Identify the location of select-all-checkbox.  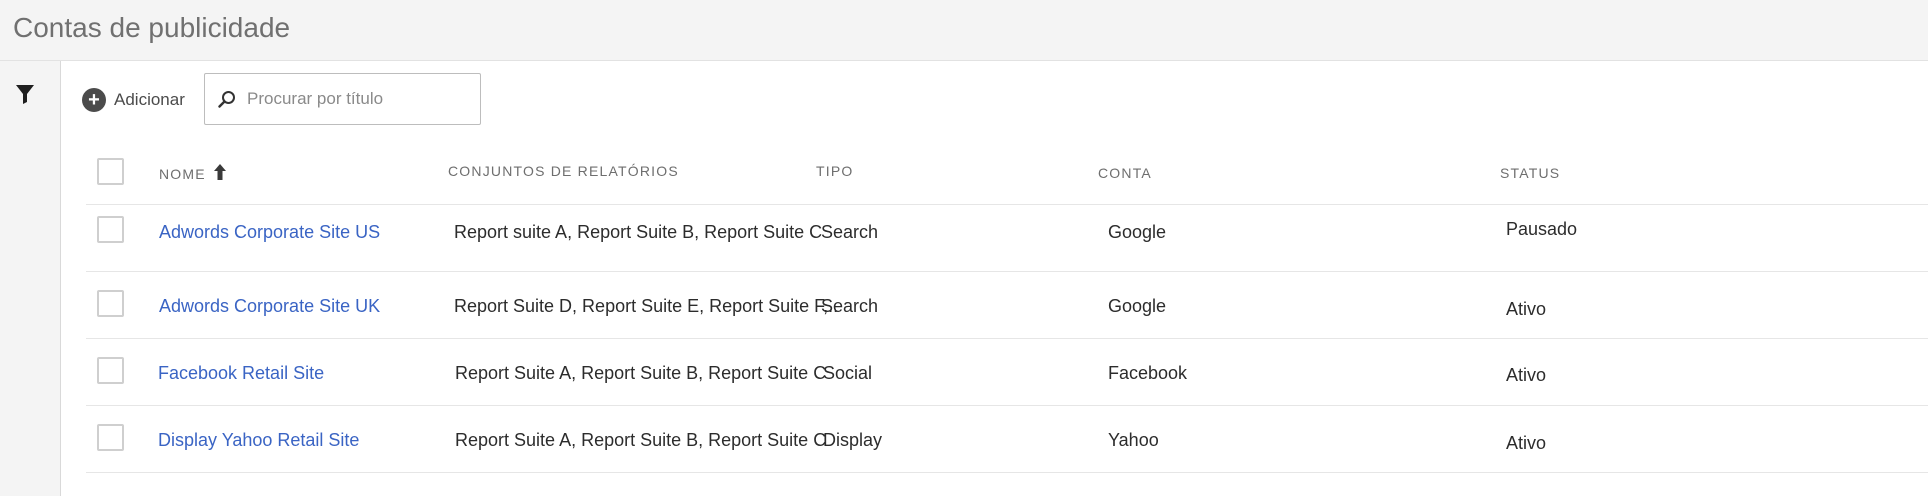
(110, 171).